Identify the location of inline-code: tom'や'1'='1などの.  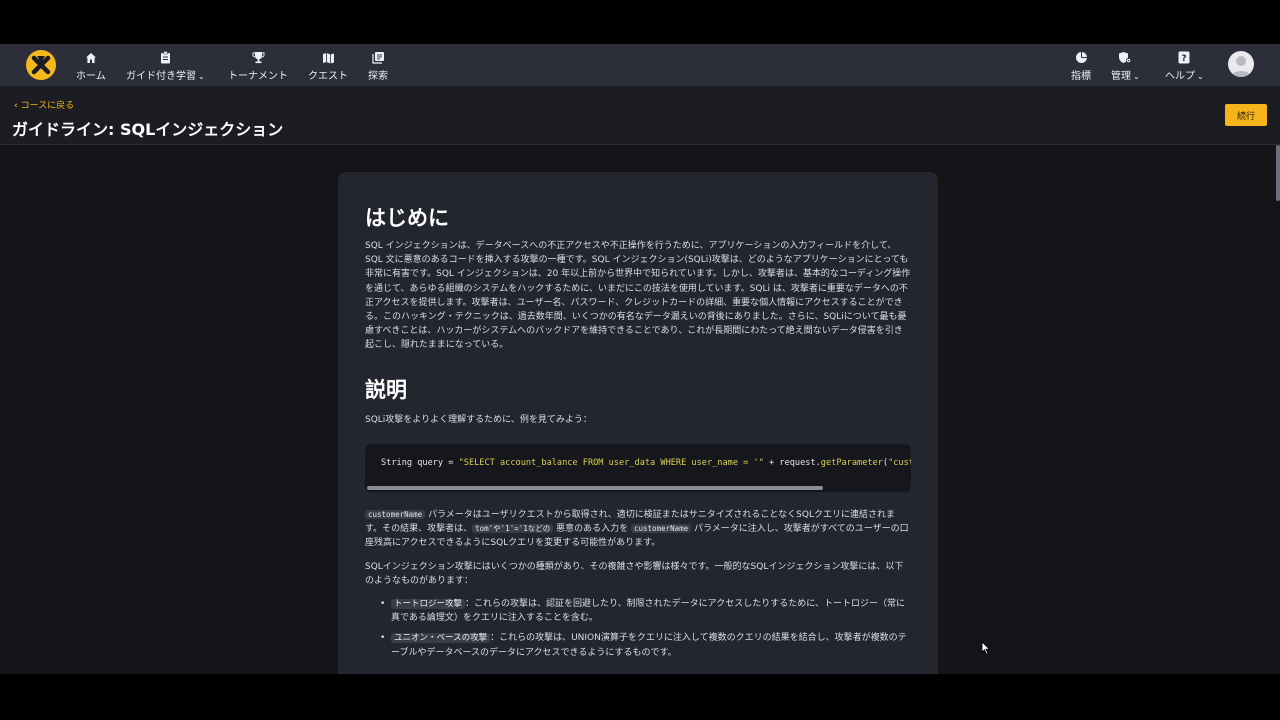
(513, 529).